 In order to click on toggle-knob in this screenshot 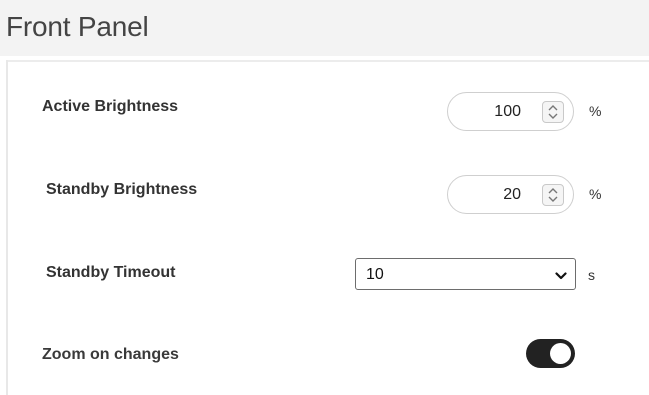, I will do `click(560, 353)`.